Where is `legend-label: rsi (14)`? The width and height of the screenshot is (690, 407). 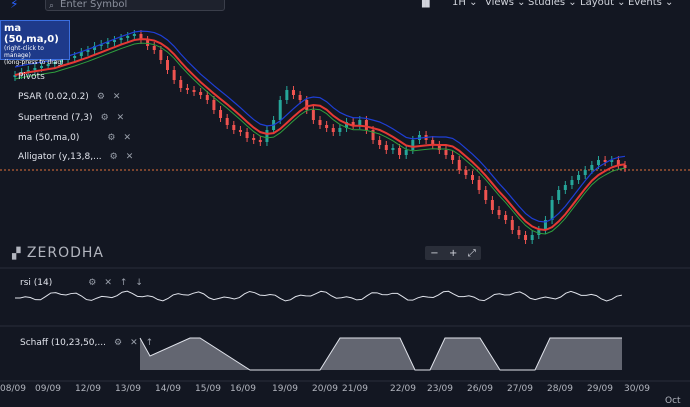 legend-label: rsi (14) is located at coordinates (36, 283).